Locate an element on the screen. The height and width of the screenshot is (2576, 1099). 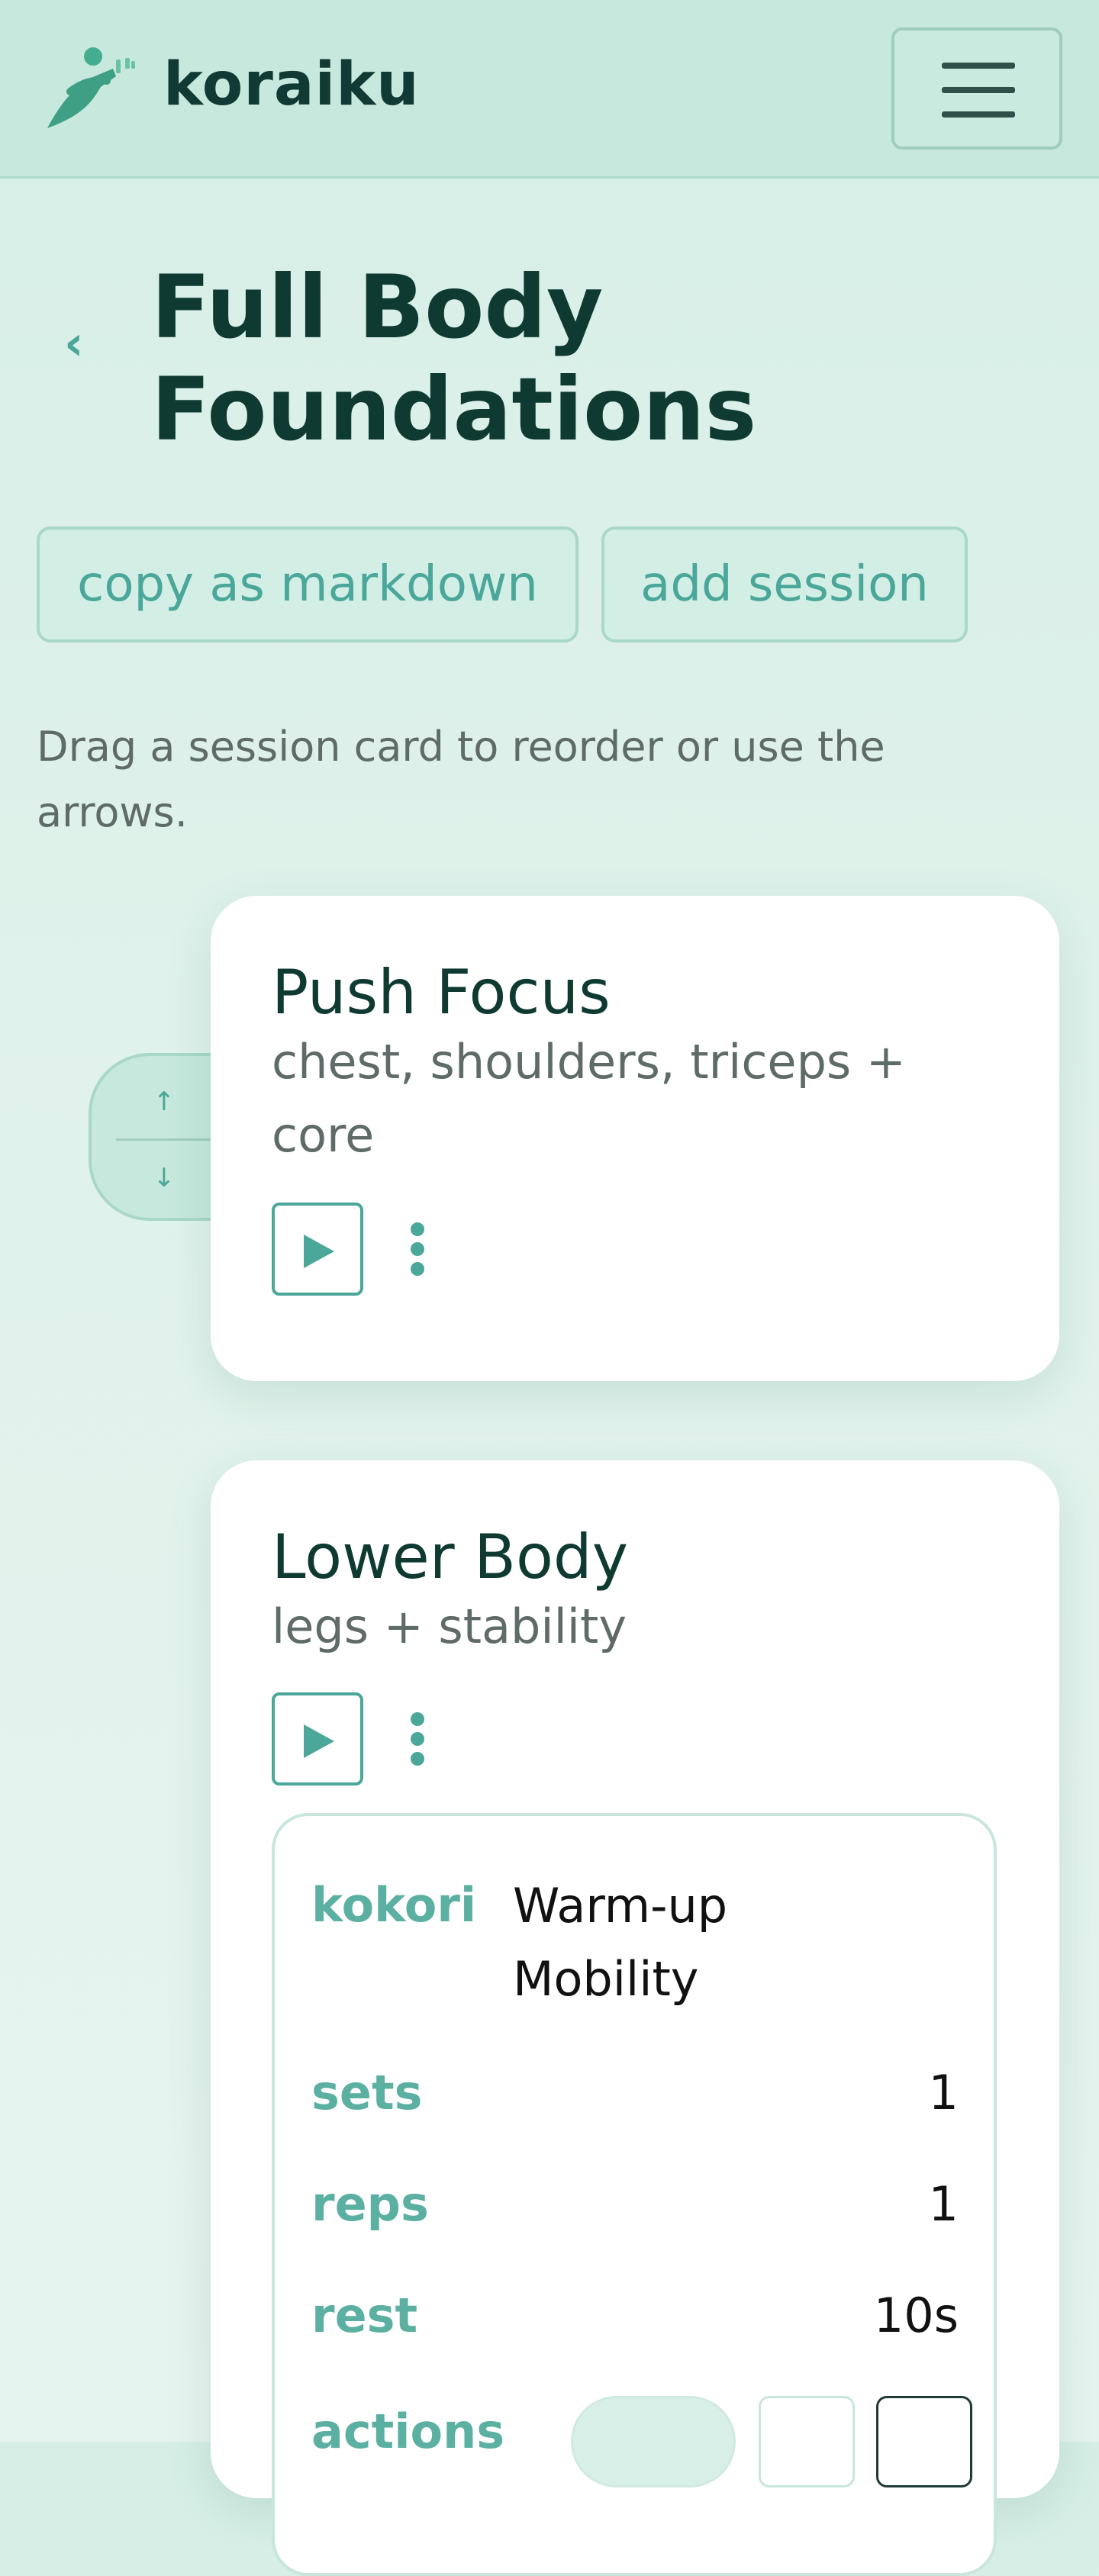
back-button: ‹ is located at coordinates (79, 343).